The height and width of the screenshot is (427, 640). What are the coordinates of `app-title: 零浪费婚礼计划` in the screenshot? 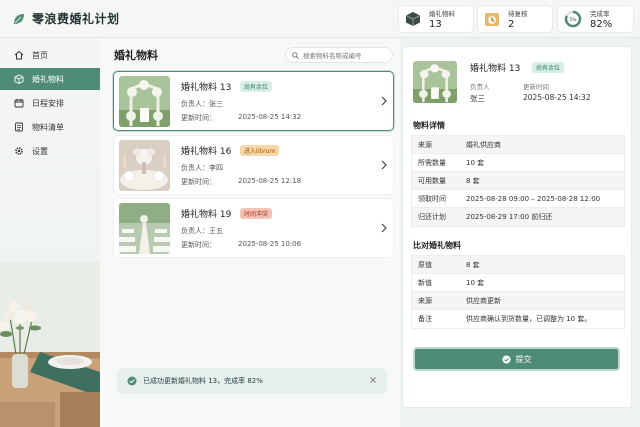 It's located at (76, 19).